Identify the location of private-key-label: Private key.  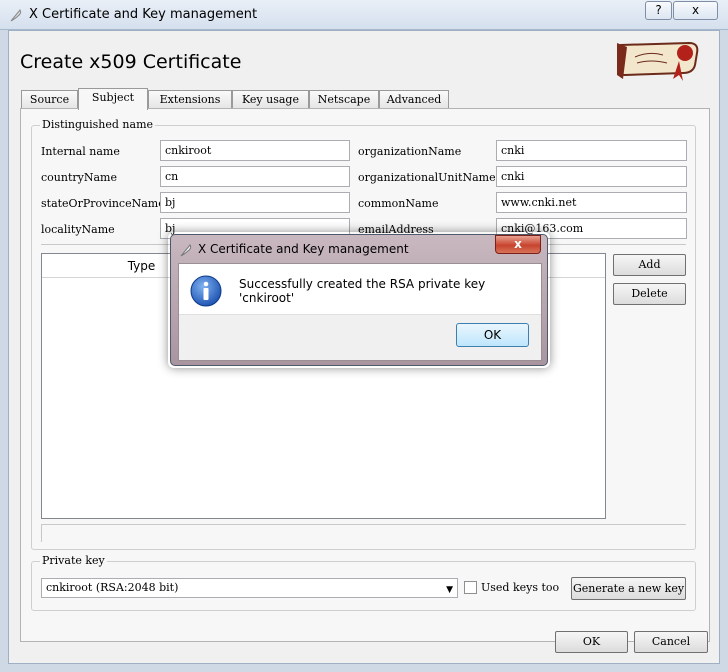
(73, 560).